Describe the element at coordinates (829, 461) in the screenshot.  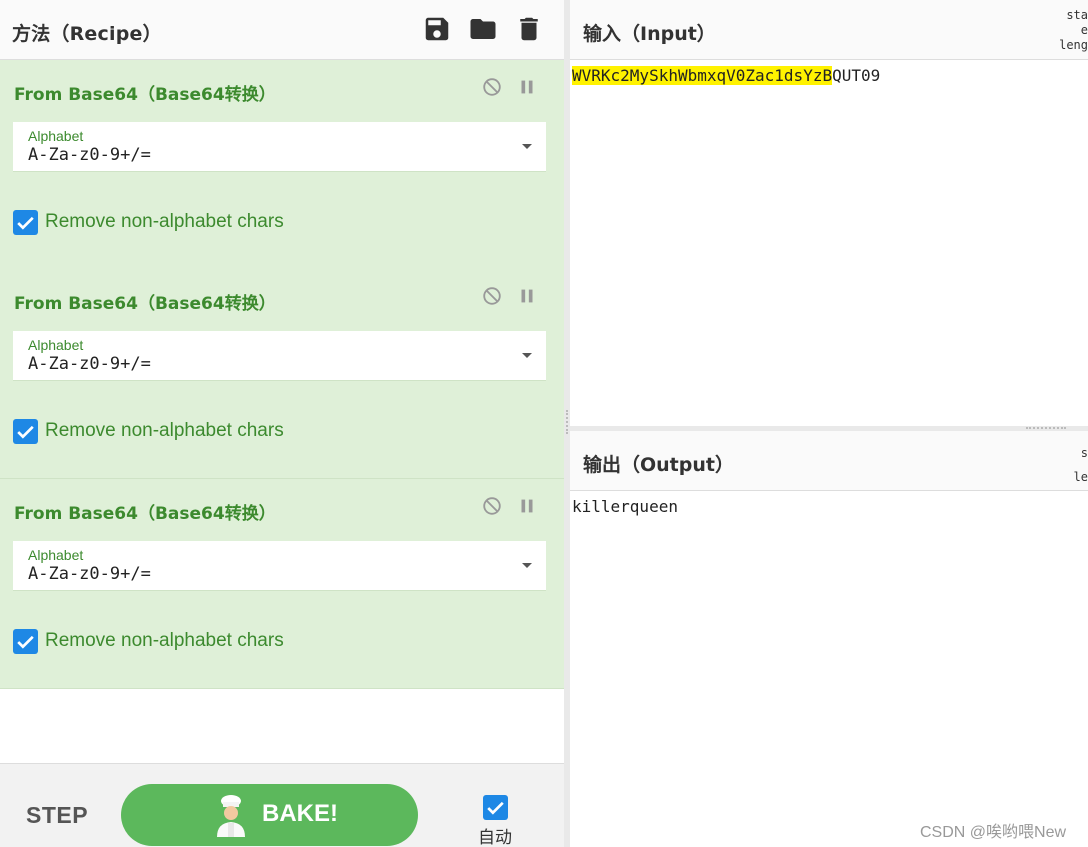
I see `output-header: 输出（Output） s le` at that location.